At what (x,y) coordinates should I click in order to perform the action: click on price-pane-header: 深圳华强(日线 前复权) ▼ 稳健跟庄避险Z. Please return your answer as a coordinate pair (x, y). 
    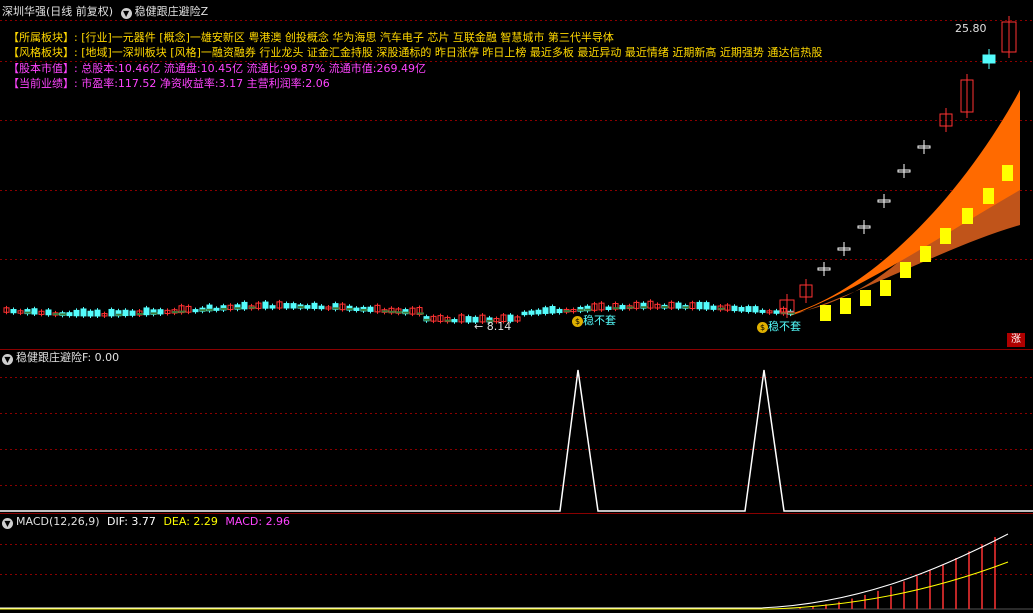
    Looking at the image, I should click on (105, 12).